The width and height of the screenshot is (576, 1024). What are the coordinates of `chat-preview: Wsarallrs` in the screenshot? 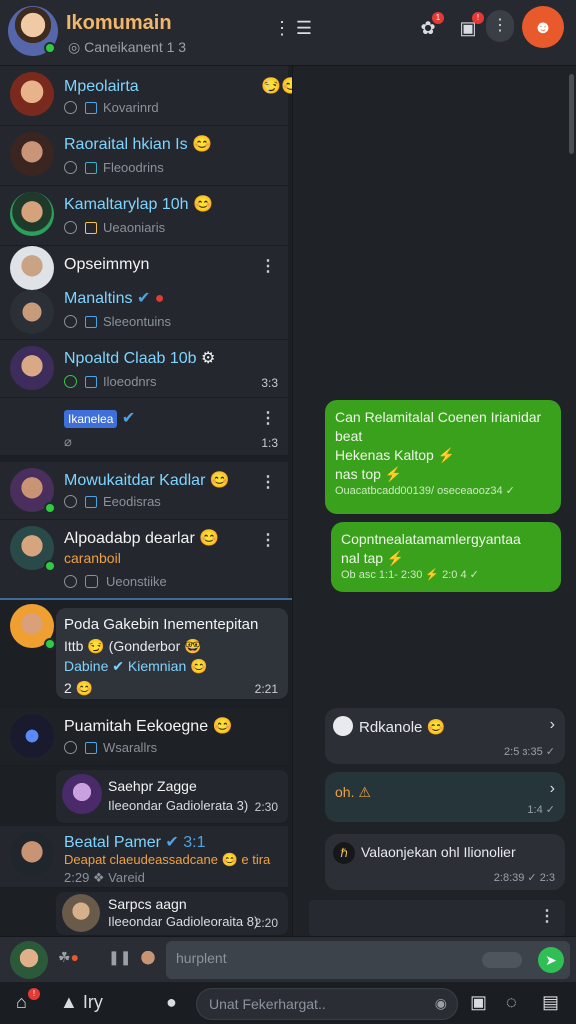 It's located at (110, 747).